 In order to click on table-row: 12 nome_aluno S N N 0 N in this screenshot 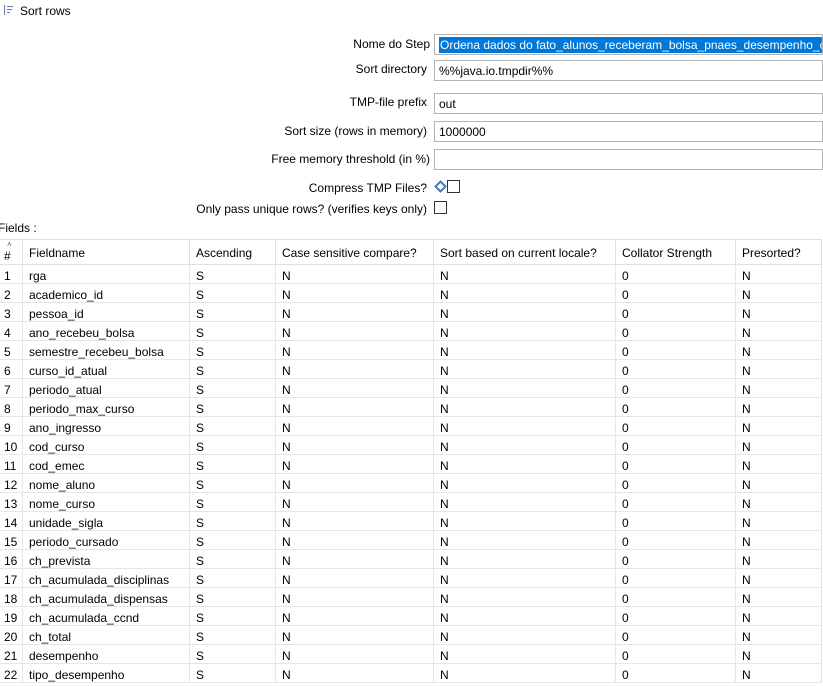, I will do `click(411, 483)`.